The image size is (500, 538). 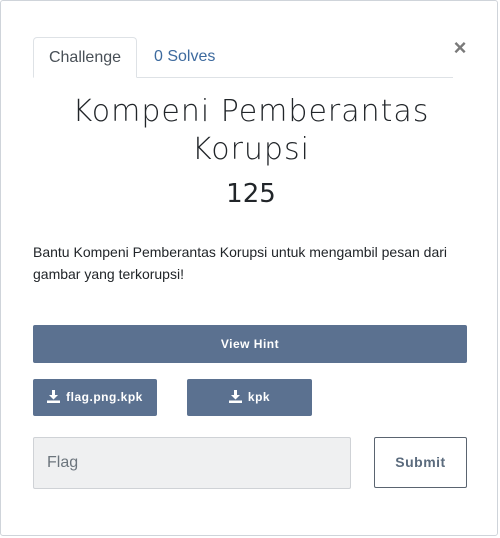 I want to click on download-file-button: kpk, so click(x=249, y=397).